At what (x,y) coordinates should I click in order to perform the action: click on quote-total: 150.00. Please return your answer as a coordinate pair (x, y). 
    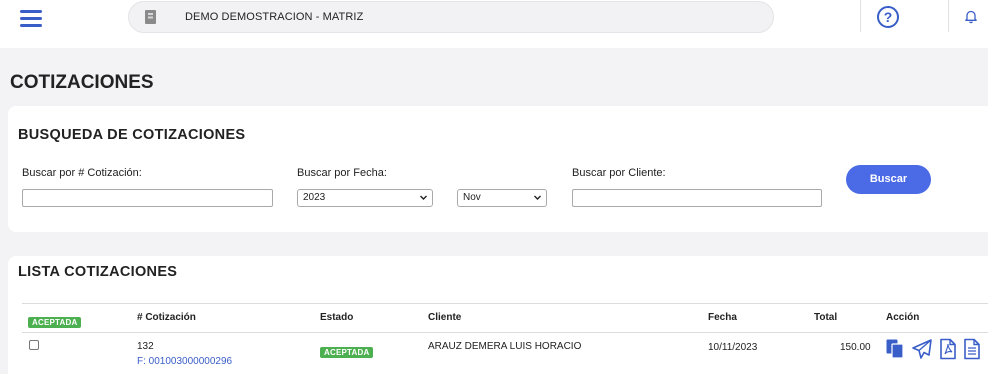
    Looking at the image, I should click on (855, 347).